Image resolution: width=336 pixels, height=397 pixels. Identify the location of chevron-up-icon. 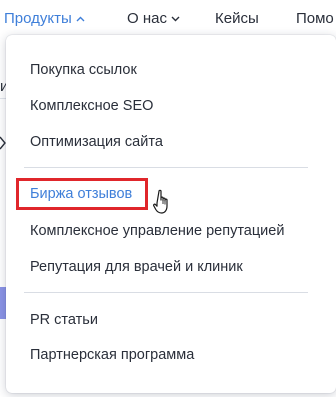
(80, 19).